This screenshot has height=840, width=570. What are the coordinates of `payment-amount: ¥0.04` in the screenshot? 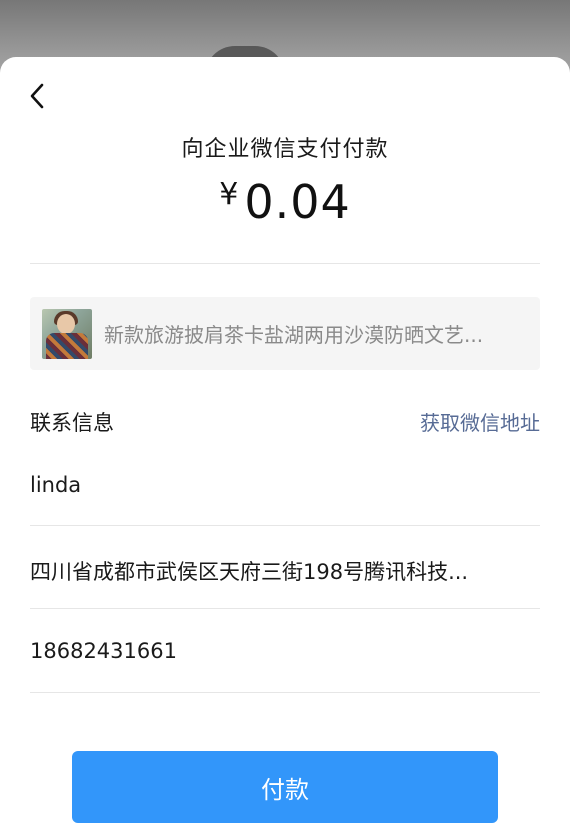 It's located at (285, 202).